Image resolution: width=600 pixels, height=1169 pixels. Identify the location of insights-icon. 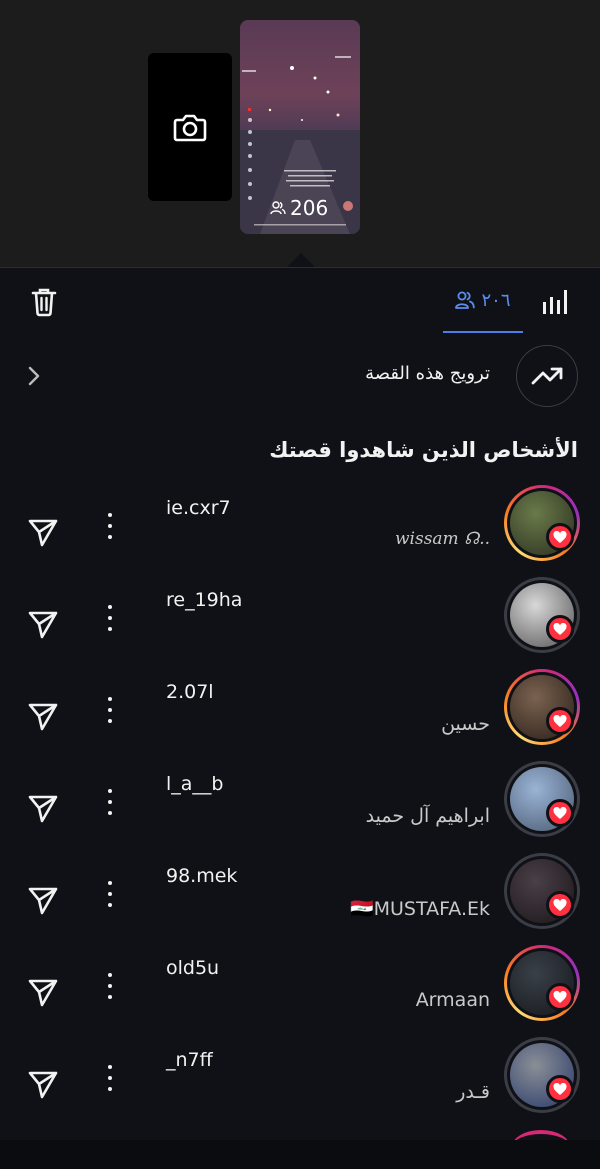
(555, 302).